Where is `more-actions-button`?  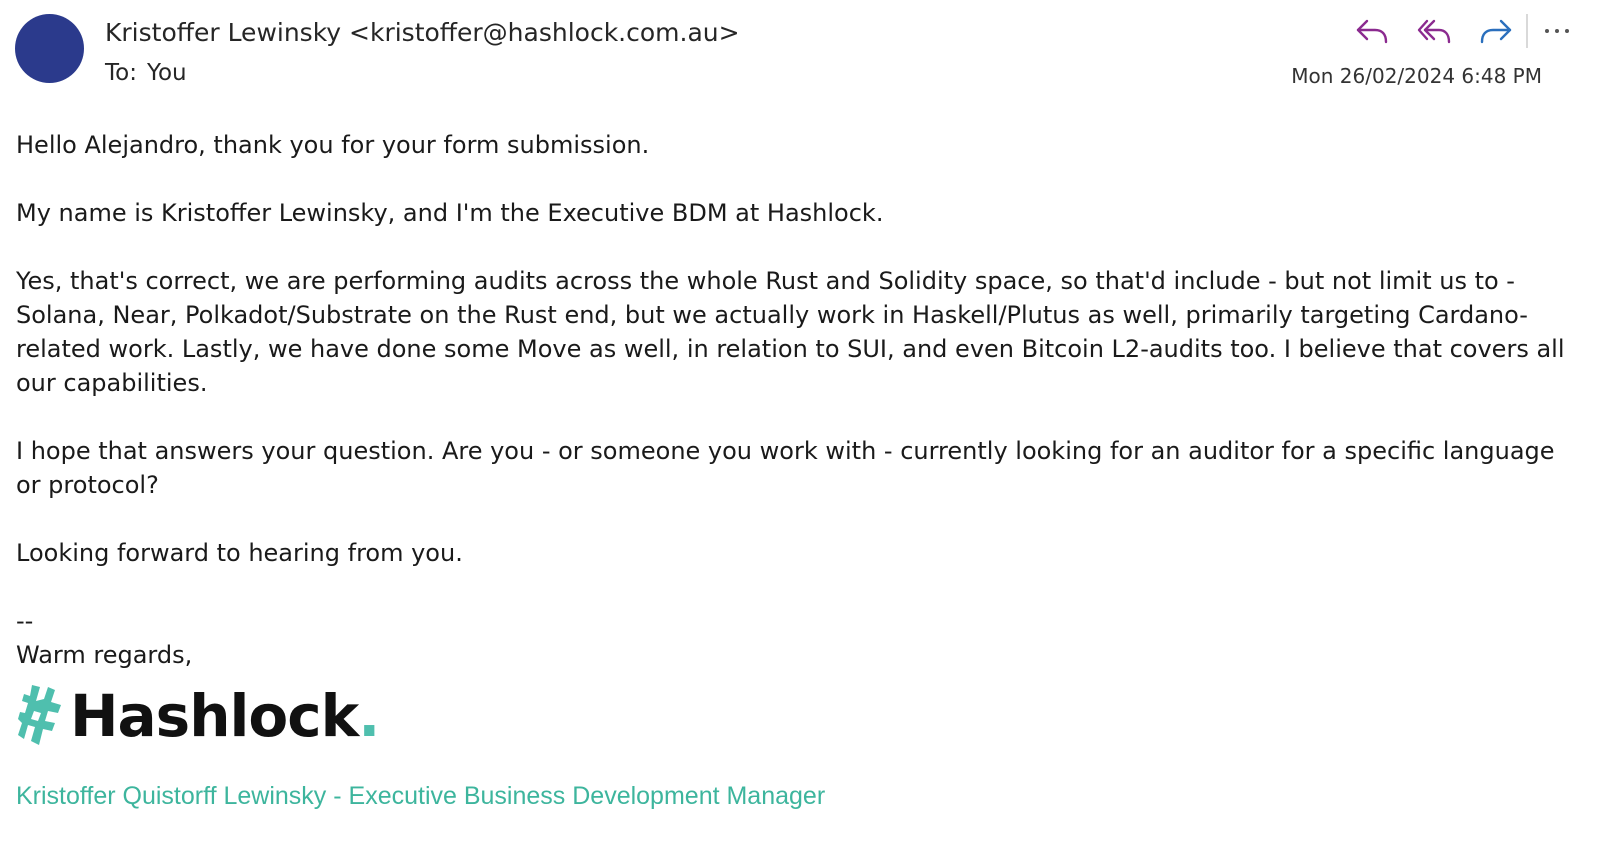 more-actions-button is located at coordinates (1557, 31).